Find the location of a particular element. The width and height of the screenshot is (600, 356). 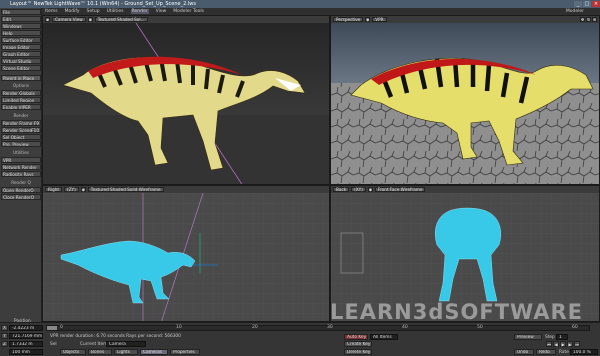

tab-objects: Objects is located at coordinates (73, 352).